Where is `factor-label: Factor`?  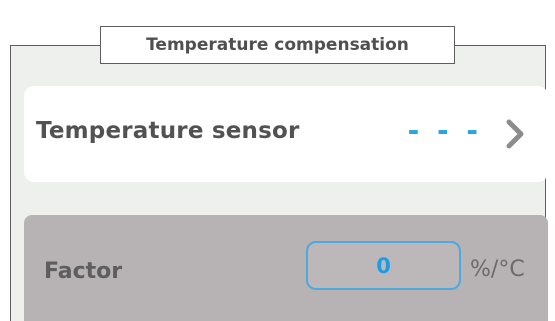
factor-label: Factor is located at coordinates (83, 271).